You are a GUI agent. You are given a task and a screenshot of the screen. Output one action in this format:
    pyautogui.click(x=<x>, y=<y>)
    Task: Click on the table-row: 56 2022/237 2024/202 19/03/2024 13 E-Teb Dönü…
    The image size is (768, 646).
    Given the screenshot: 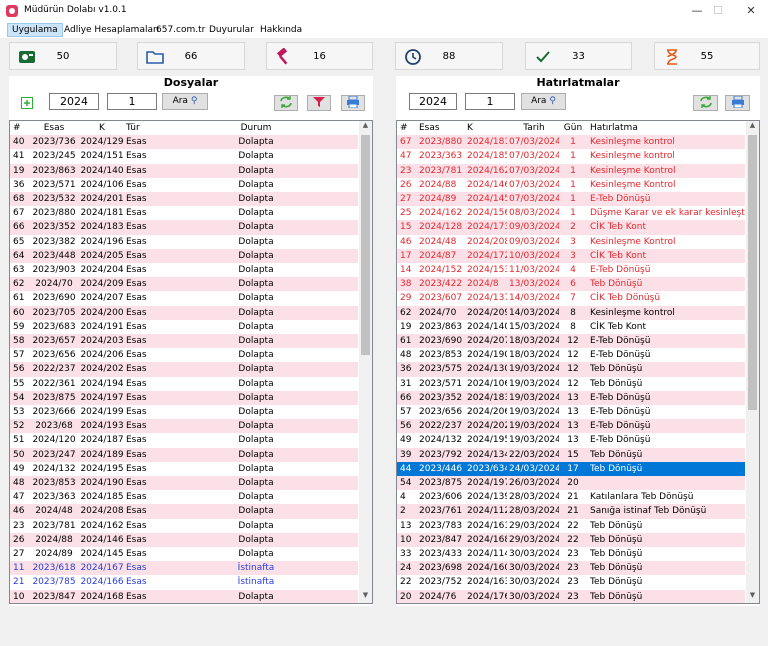 What is the action you would take?
    pyautogui.click(x=571, y=426)
    